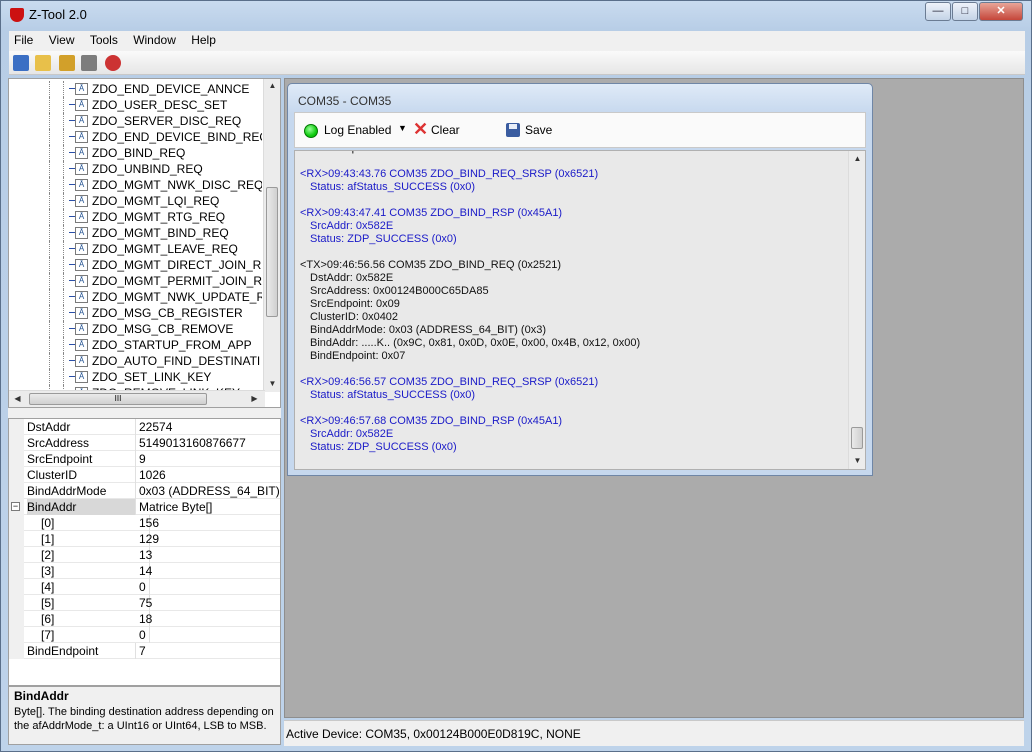 The image size is (1032, 752). Describe the element at coordinates (175, 507) in the screenshot. I see `property-value: Matrice Byte[]` at that location.